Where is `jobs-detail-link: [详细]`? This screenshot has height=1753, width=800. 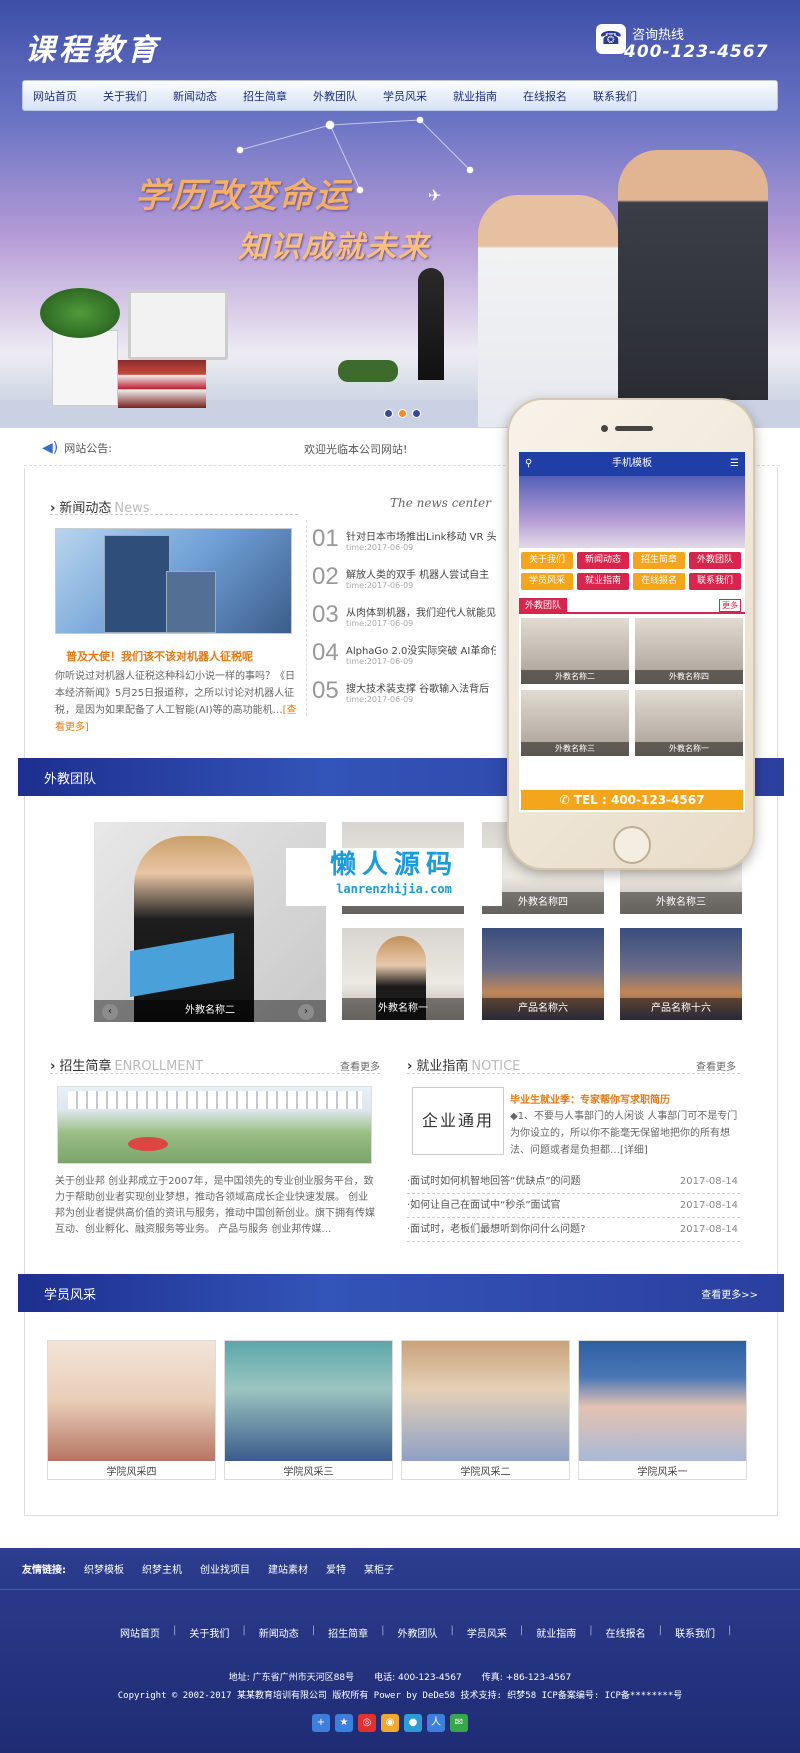 jobs-detail-link: [详细] is located at coordinates (634, 1150).